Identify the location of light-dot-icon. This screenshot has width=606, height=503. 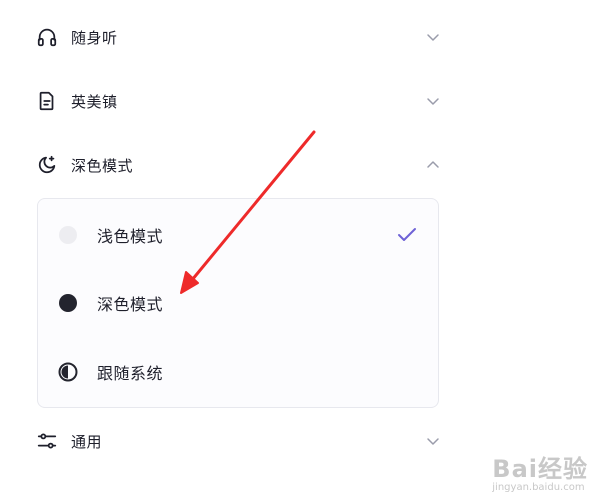
(68, 235).